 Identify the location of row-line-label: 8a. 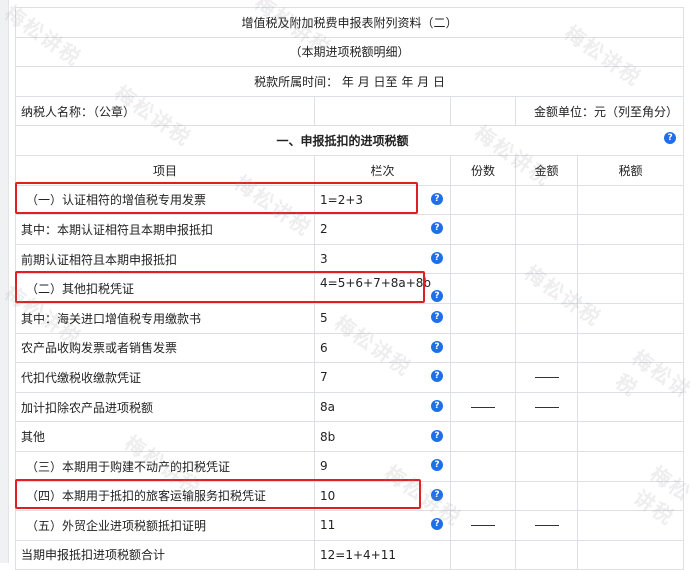
(327, 407).